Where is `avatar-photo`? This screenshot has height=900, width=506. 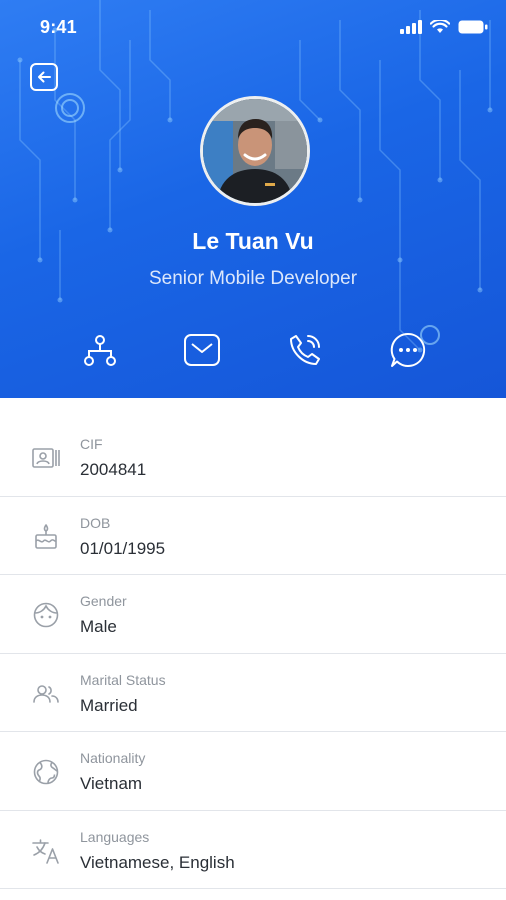
avatar-photo is located at coordinates (255, 151).